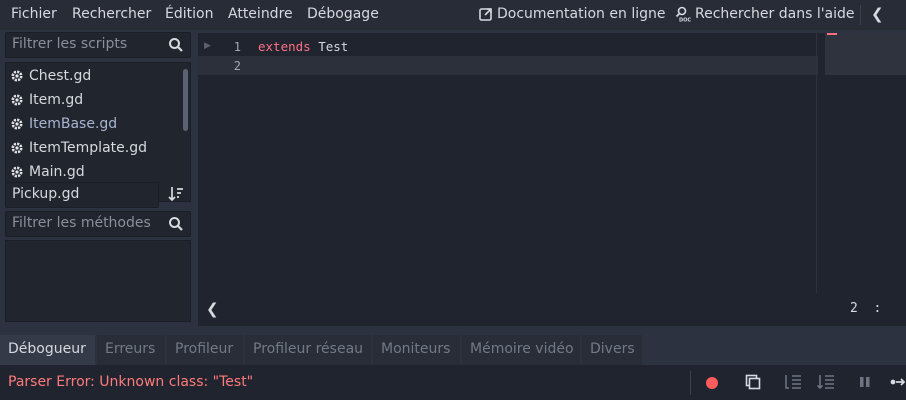 The width and height of the screenshot is (906, 400). I want to click on step-into-icon, so click(793, 382).